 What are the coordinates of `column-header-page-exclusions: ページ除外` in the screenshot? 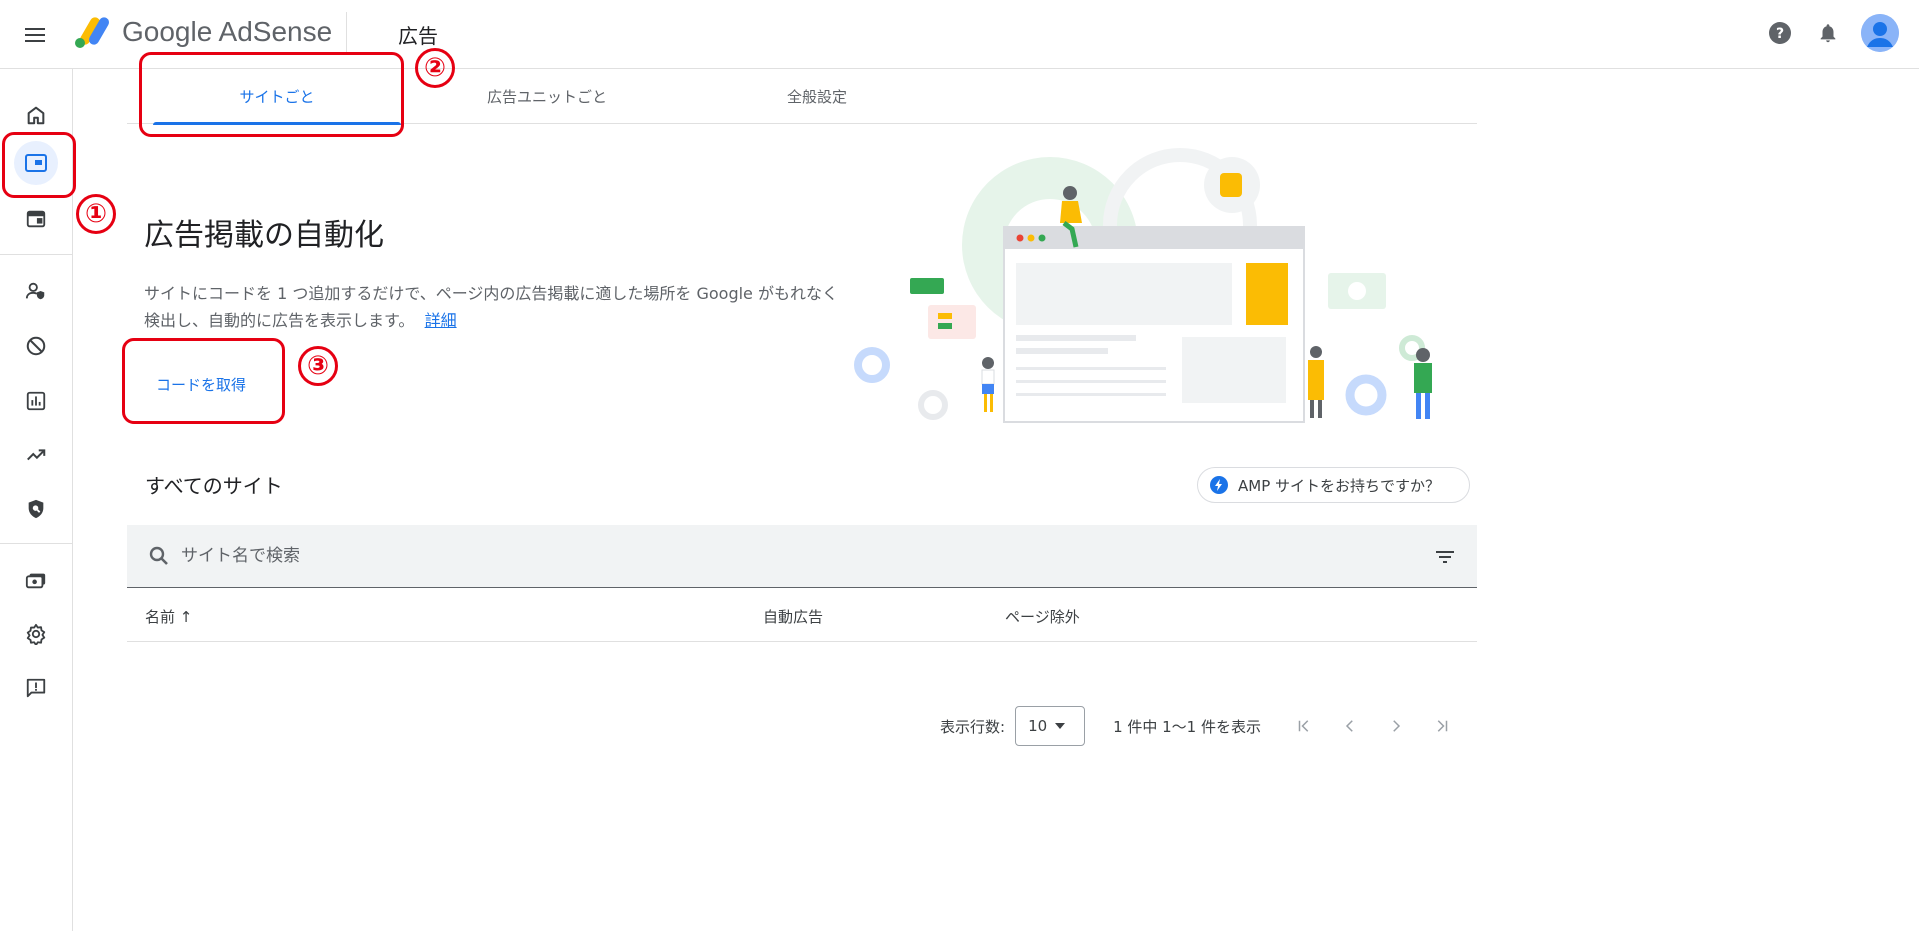 It's located at (1042, 616).